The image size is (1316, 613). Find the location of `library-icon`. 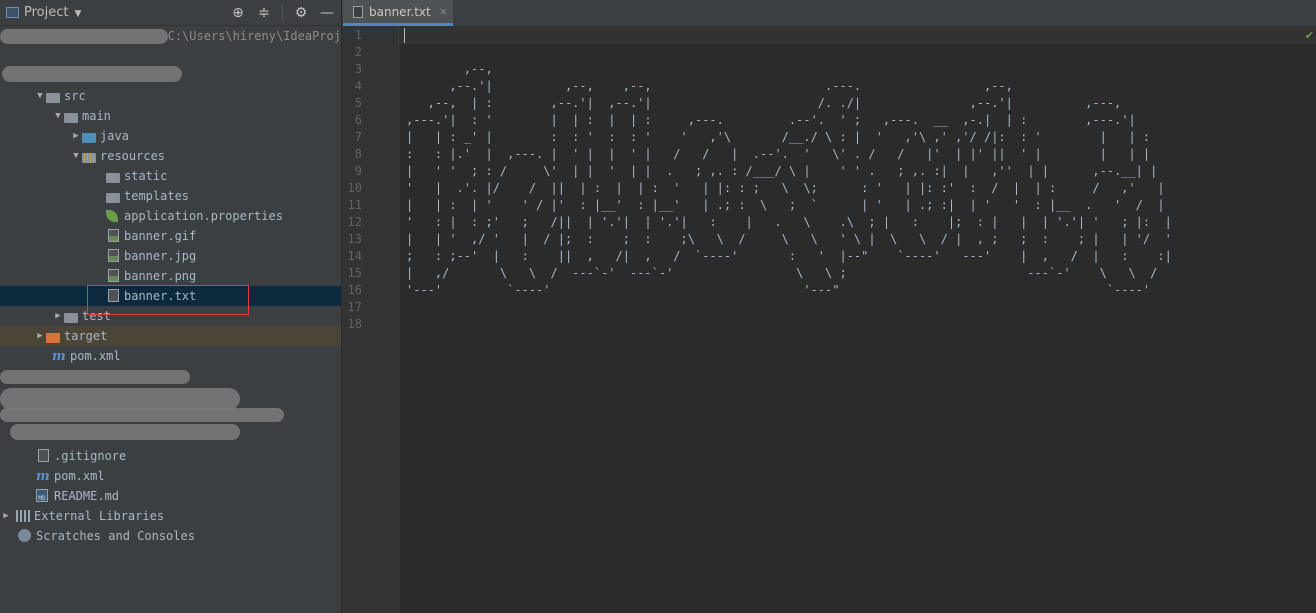

library-icon is located at coordinates (23, 516).